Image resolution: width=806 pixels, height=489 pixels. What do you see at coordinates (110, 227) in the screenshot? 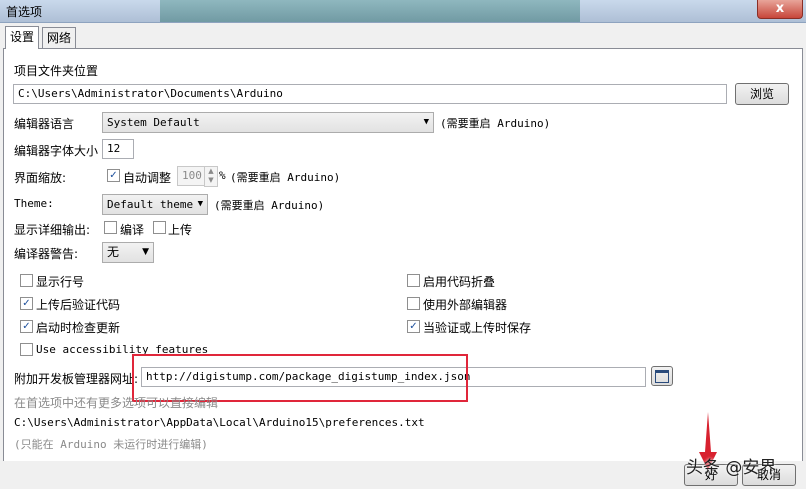
I see `verbose-compile-checkbox` at bounding box center [110, 227].